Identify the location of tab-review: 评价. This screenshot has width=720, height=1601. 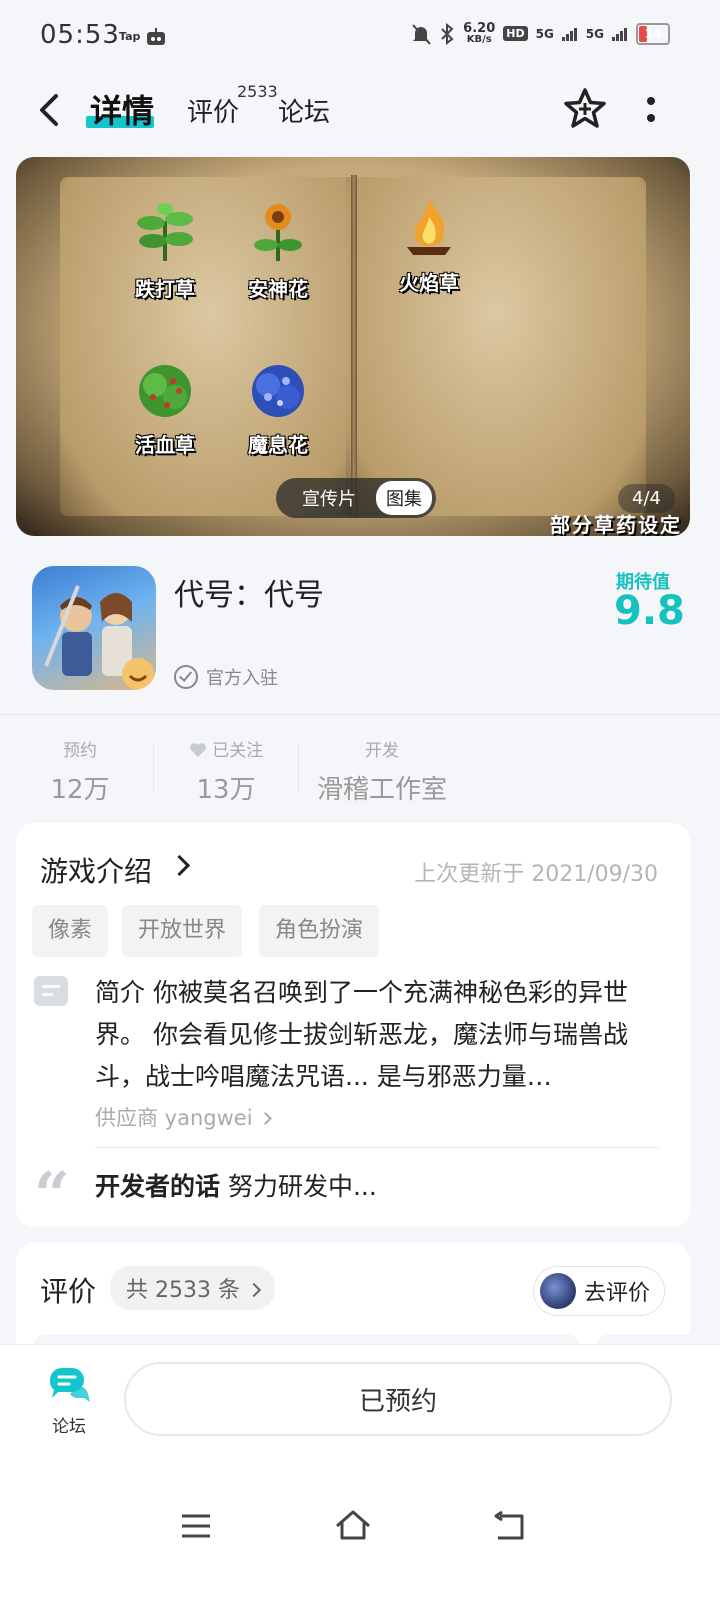
(213, 110).